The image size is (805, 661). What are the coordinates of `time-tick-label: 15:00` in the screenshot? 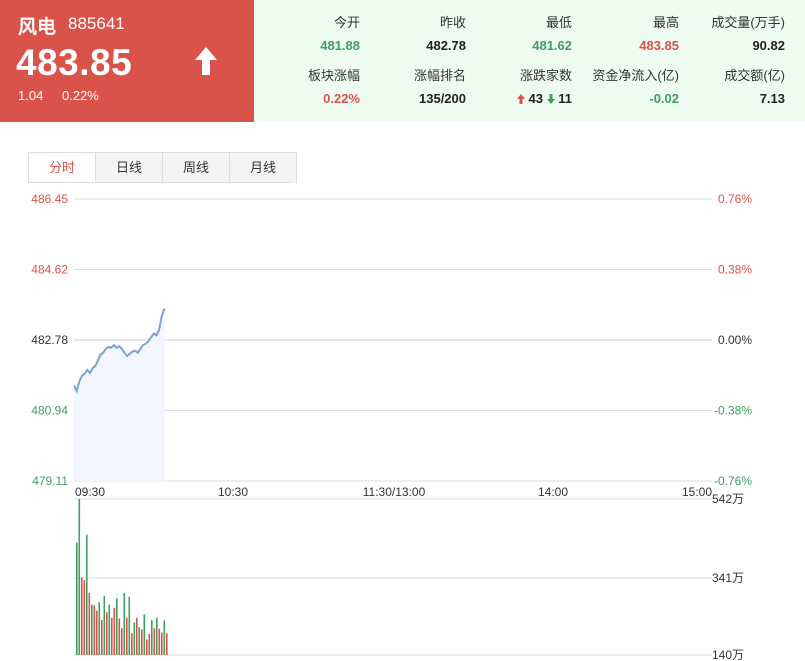 It's located at (697, 492).